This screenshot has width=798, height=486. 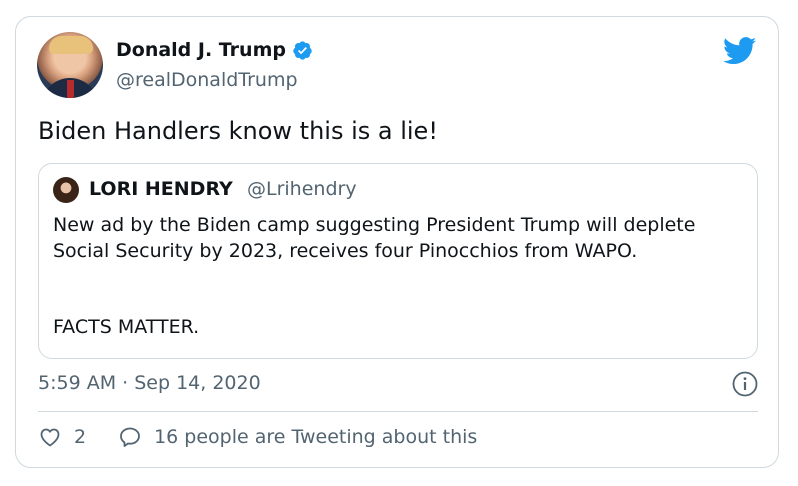 I want to click on author-name-row: Donald J. Trump, so click(x=214, y=50).